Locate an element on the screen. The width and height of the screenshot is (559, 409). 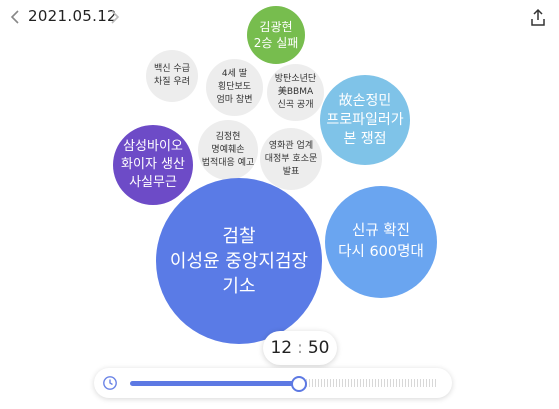
bubble-four-year-old: 4세 딸 횡단보도 엄마 참변 is located at coordinates (234, 87).